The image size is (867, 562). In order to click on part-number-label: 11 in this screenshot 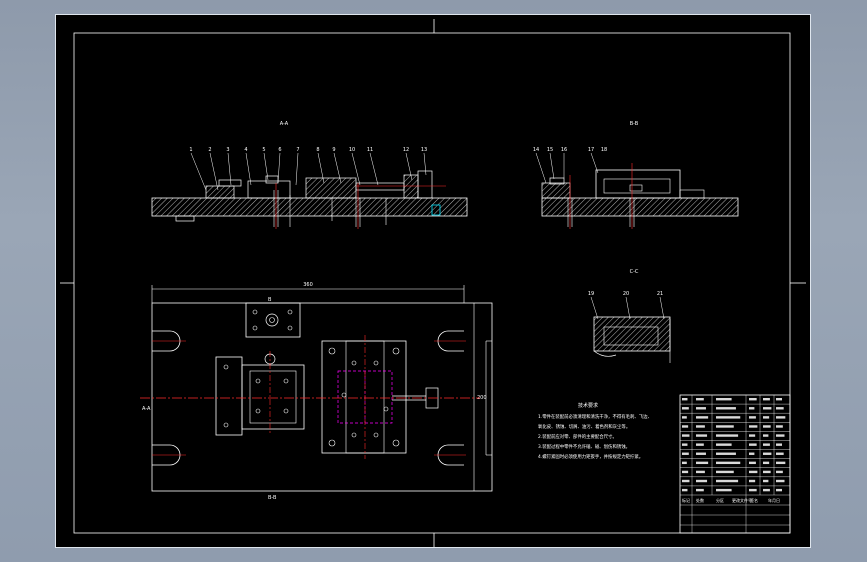, I will do `click(370, 150)`.